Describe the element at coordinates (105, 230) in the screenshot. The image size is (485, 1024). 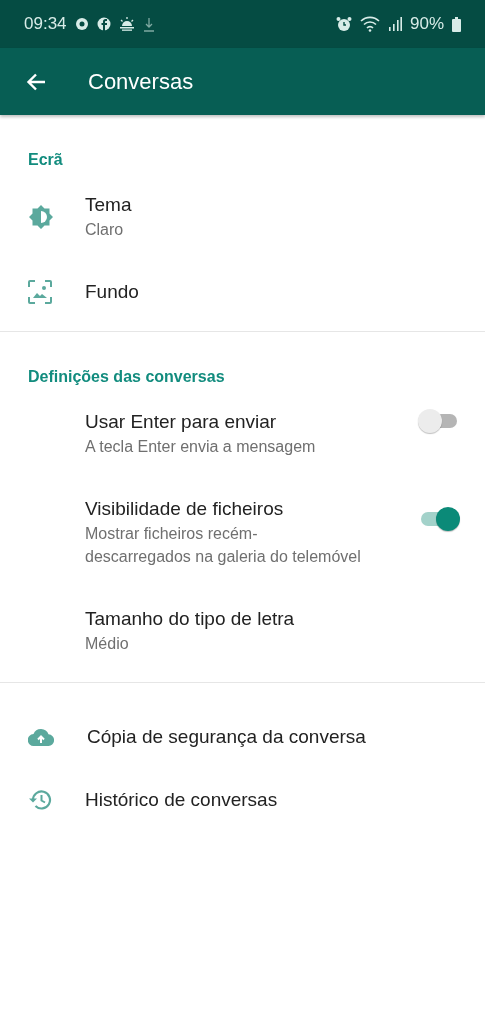
I see `setting-description: Claro` at that location.